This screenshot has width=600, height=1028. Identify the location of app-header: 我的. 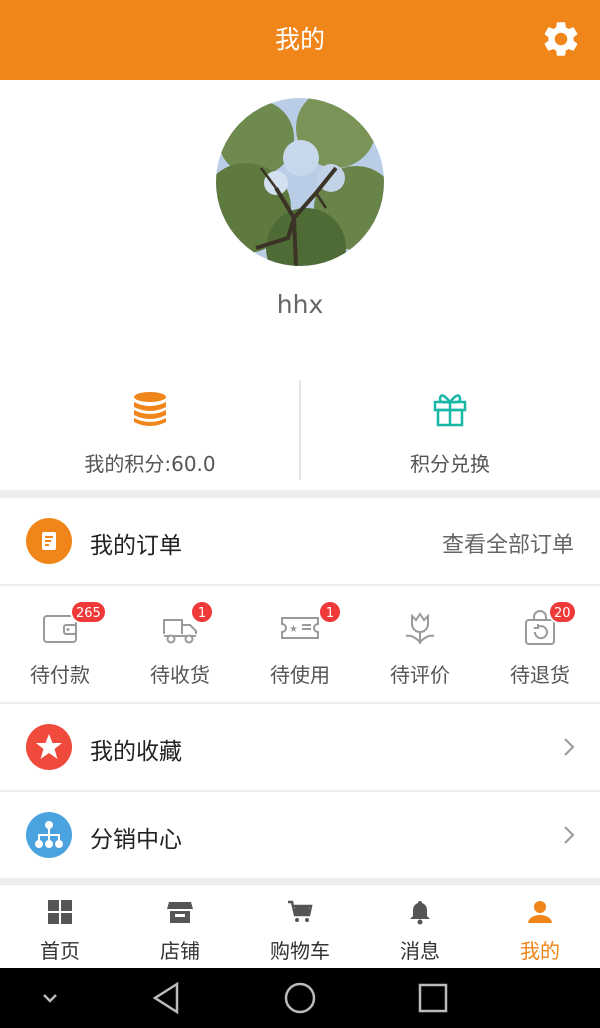
(300, 40).